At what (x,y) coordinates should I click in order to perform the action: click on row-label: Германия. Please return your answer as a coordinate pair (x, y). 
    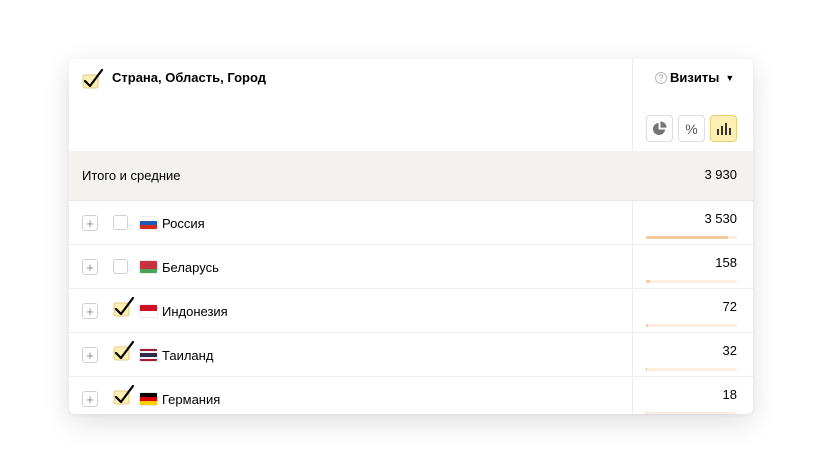
    Looking at the image, I should click on (191, 399).